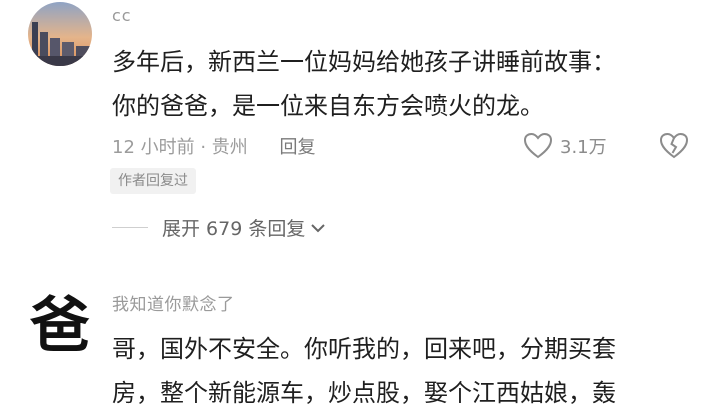 Image resolution: width=720 pixels, height=405 pixels. I want to click on dislike-button, so click(674, 148).